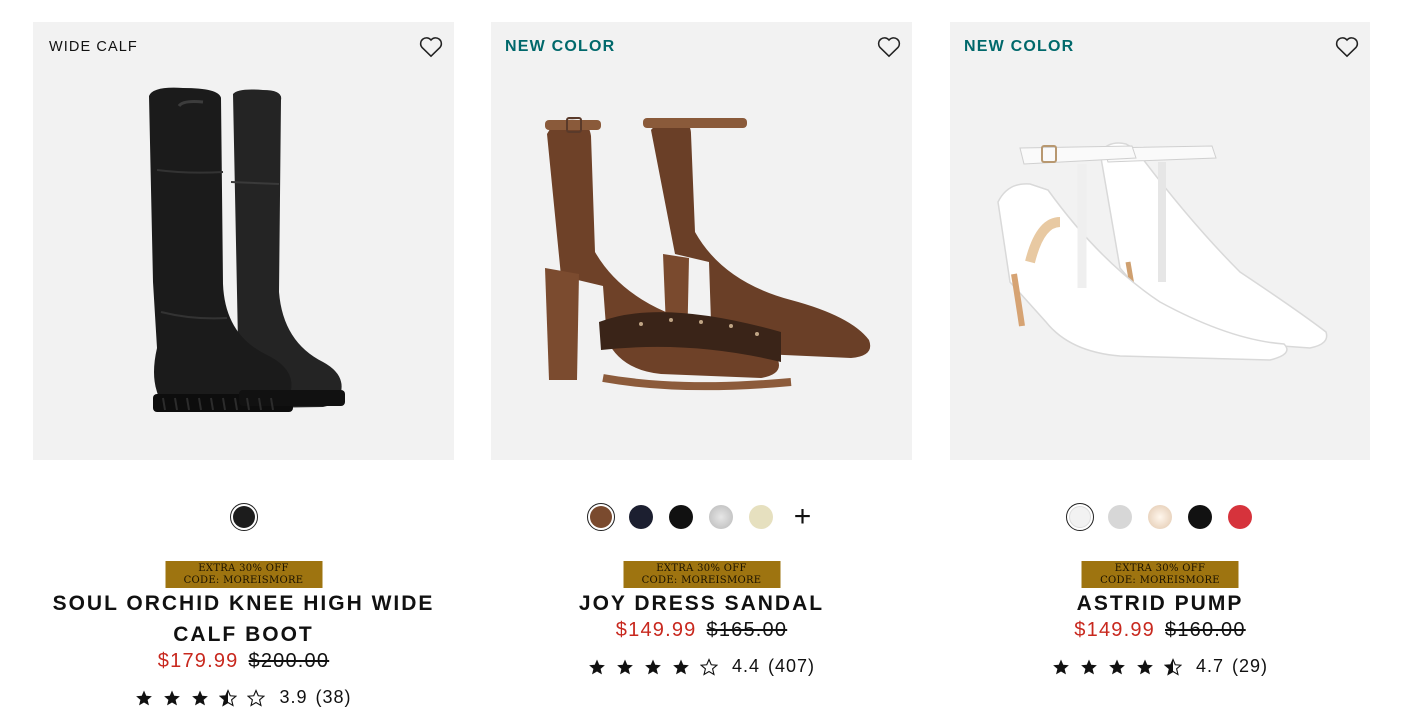  What do you see at coordinates (641, 517) in the screenshot?
I see `swatch-navy` at bounding box center [641, 517].